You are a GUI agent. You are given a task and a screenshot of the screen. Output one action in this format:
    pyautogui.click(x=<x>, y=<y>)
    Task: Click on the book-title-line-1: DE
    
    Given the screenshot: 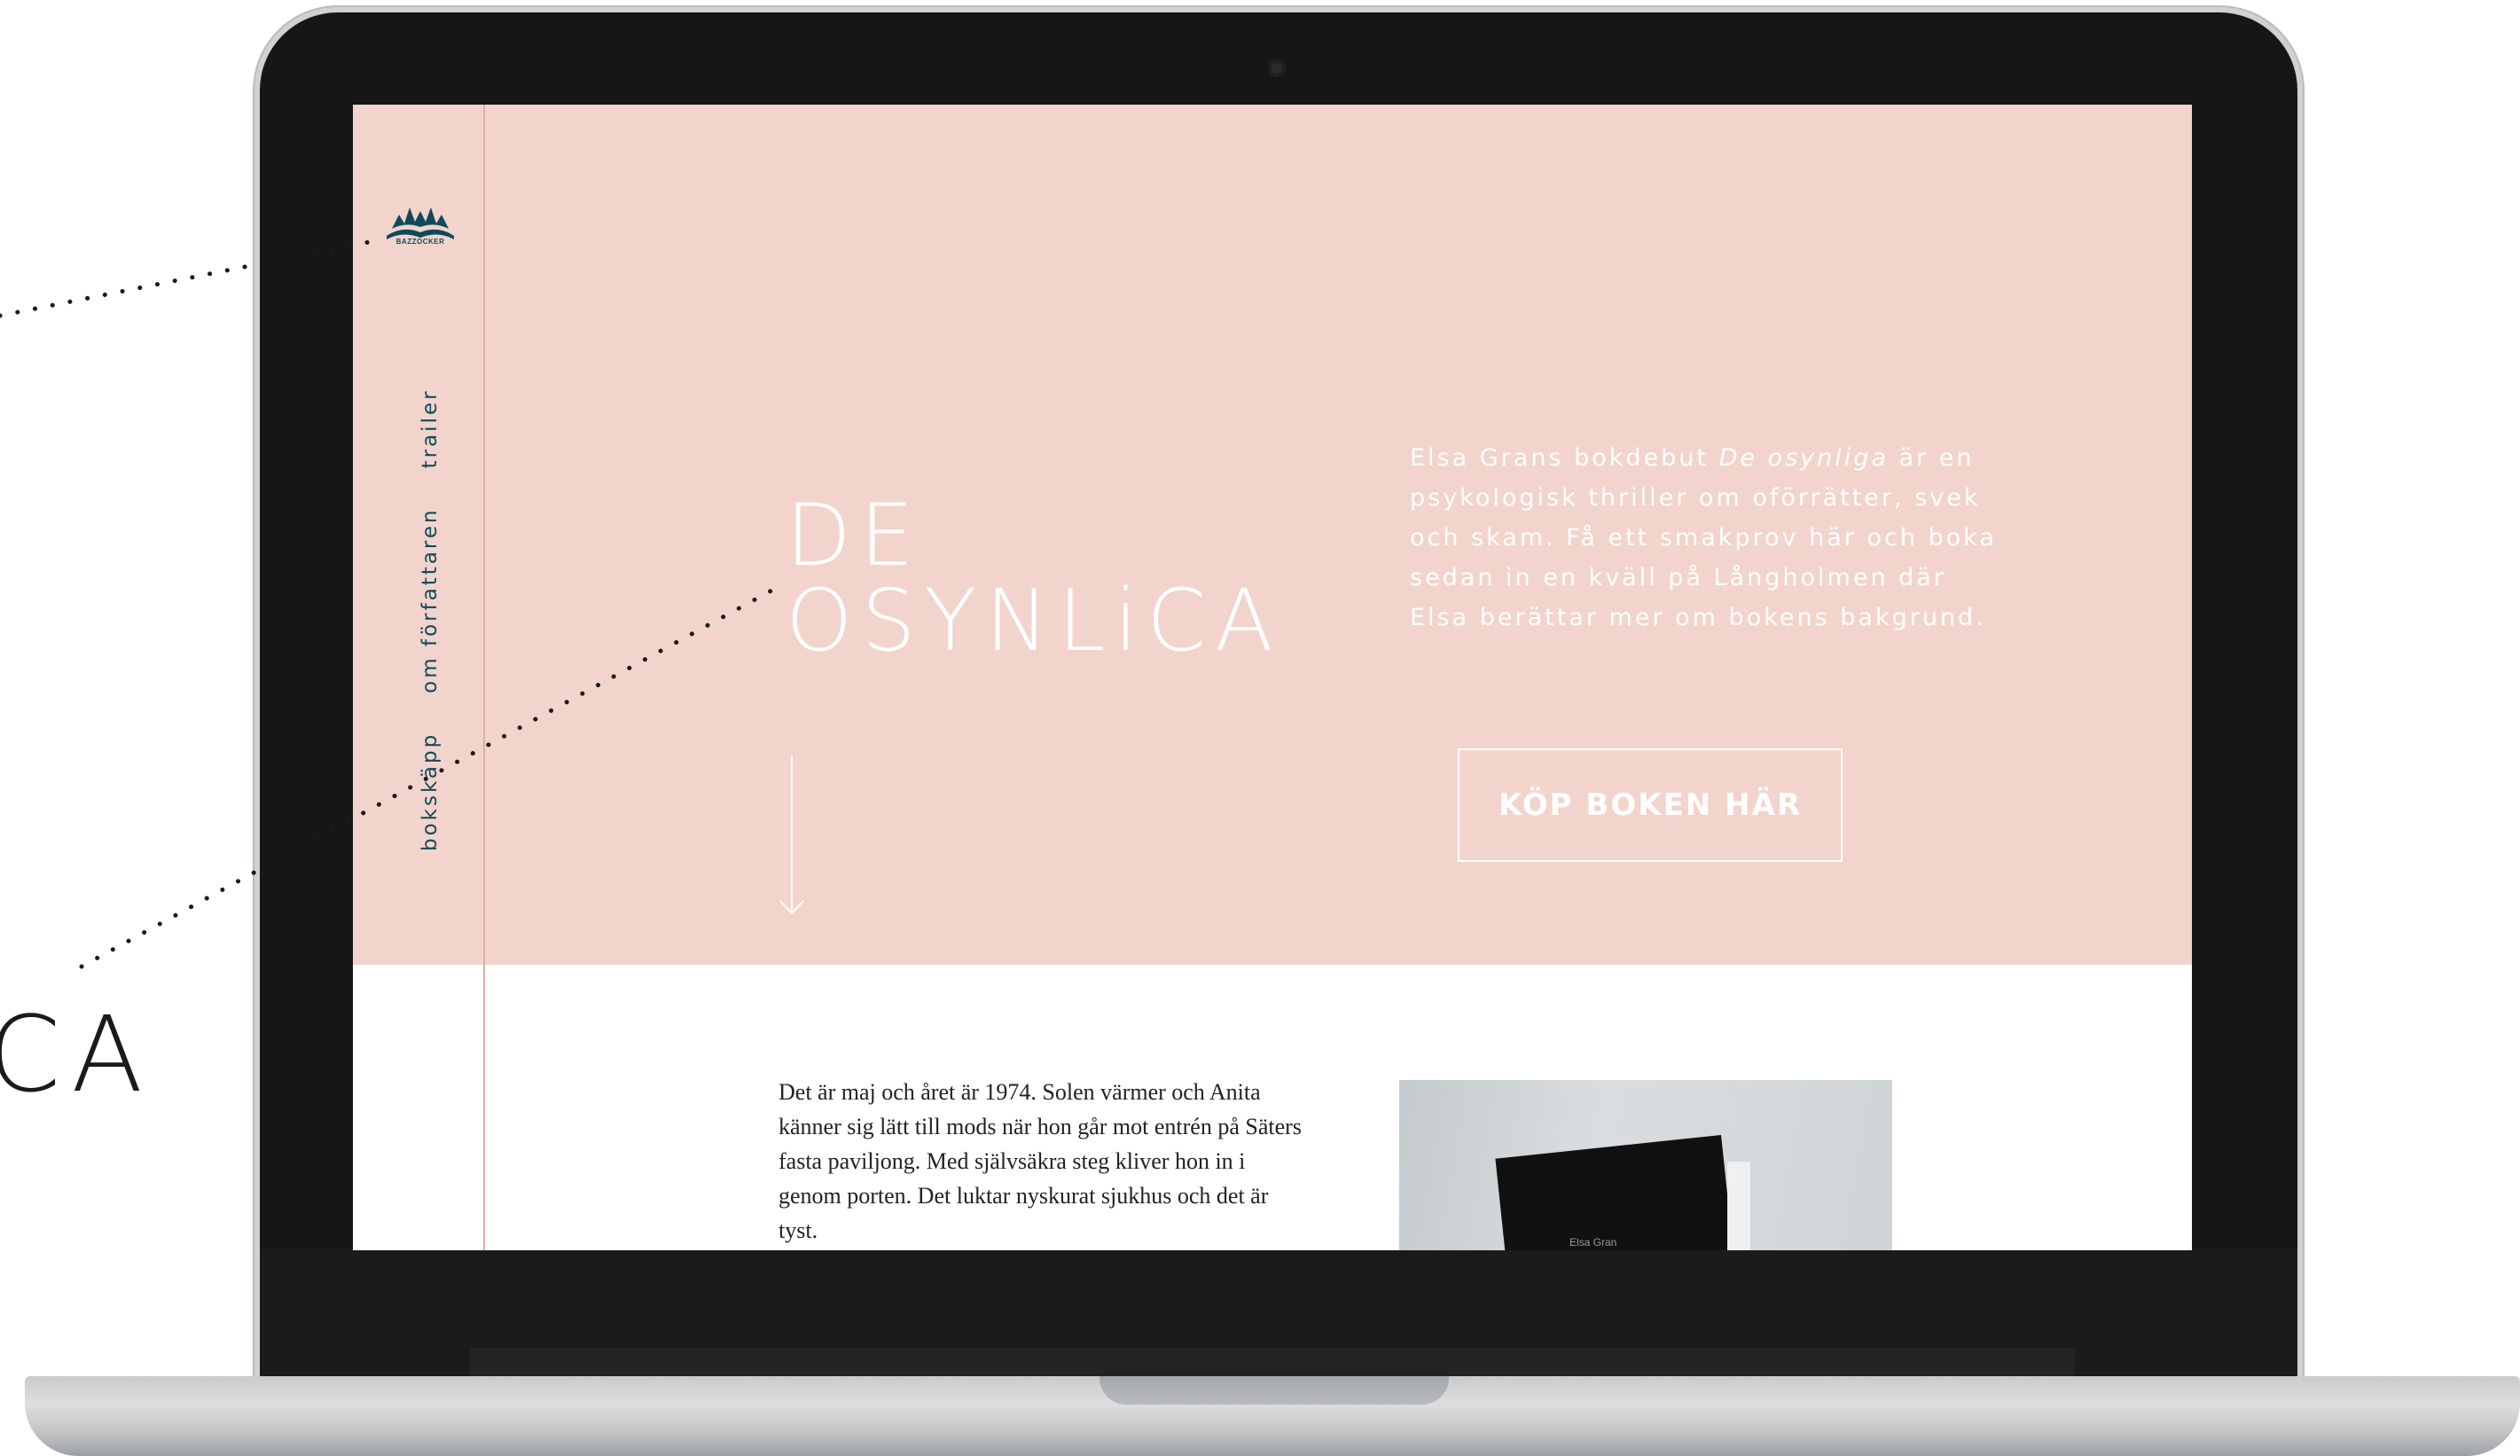 What is the action you would take?
    pyautogui.click(x=854, y=535)
    